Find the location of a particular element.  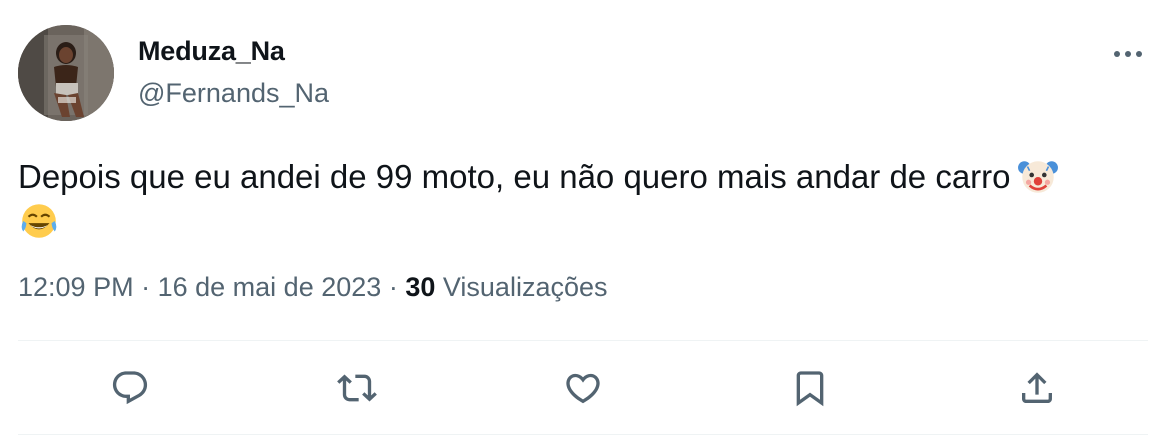

divider is located at coordinates (583, 340).